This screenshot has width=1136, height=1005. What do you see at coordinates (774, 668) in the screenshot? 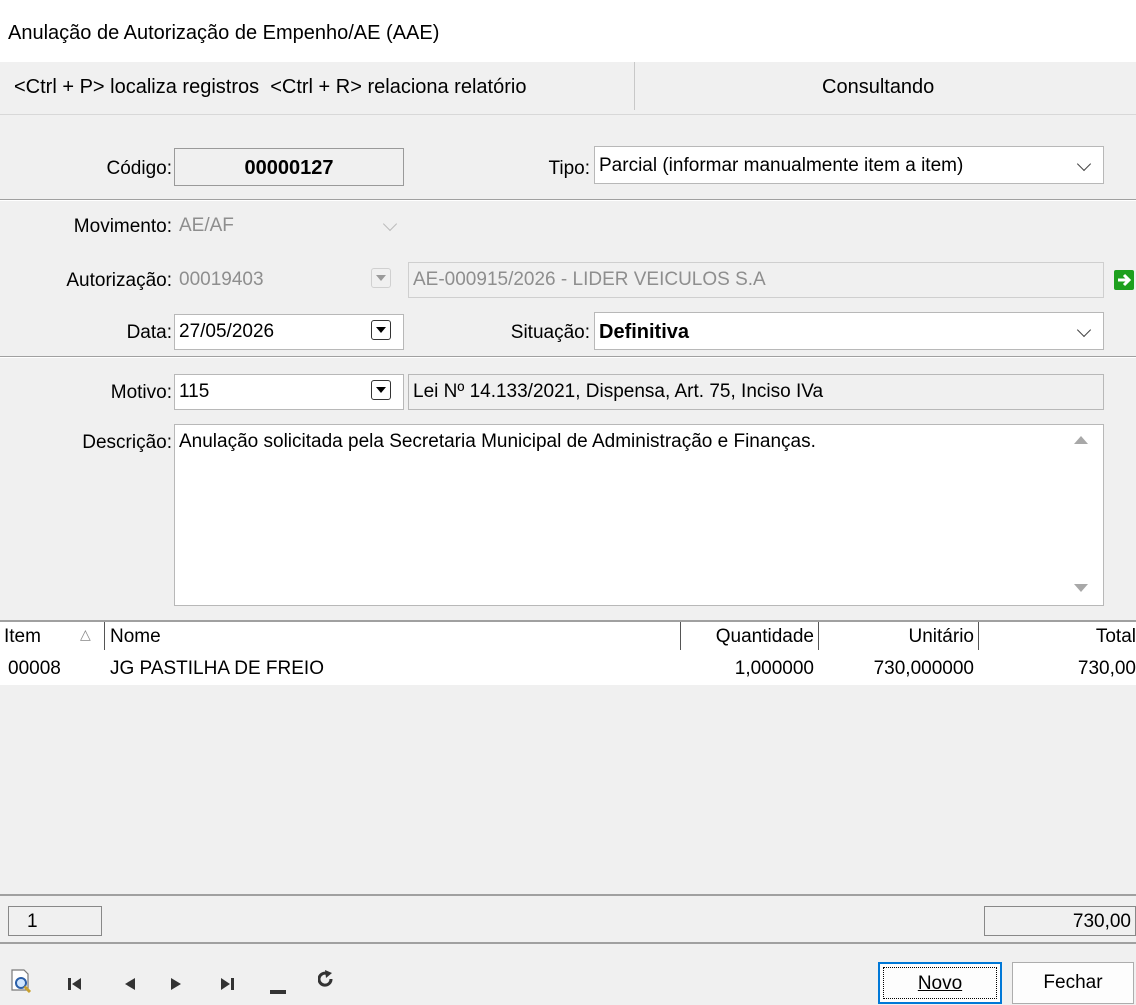
I see `cell-quantidade: 1,000000` at bounding box center [774, 668].